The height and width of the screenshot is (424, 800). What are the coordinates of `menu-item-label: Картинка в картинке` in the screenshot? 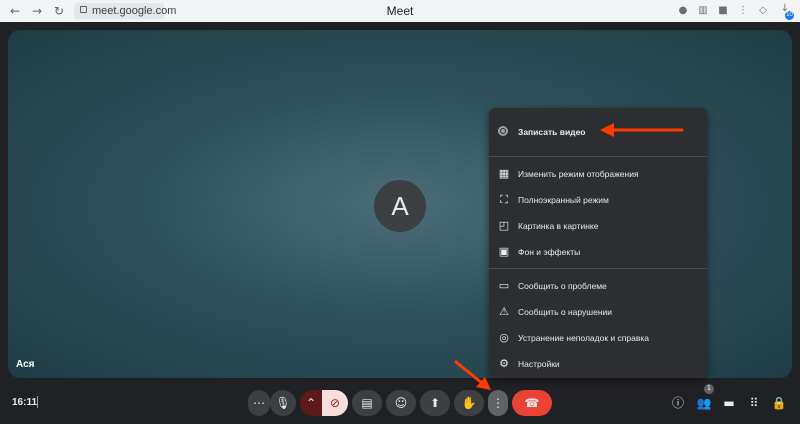 It's located at (558, 226).